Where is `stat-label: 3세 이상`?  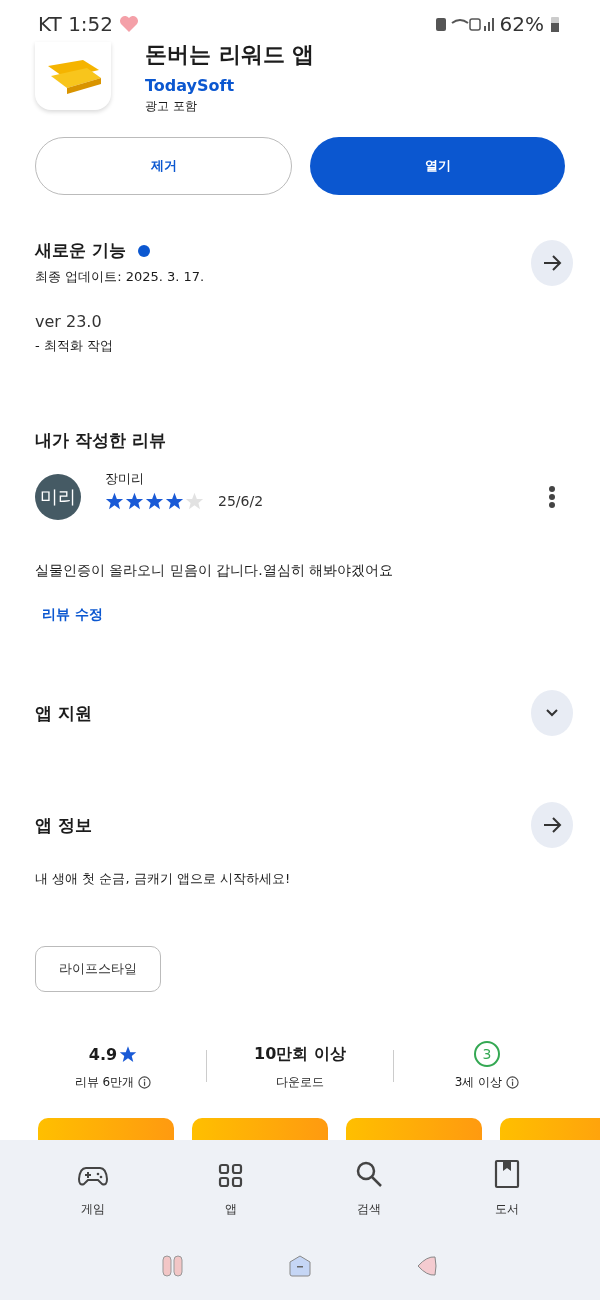 stat-label: 3세 이상 is located at coordinates (478, 1082).